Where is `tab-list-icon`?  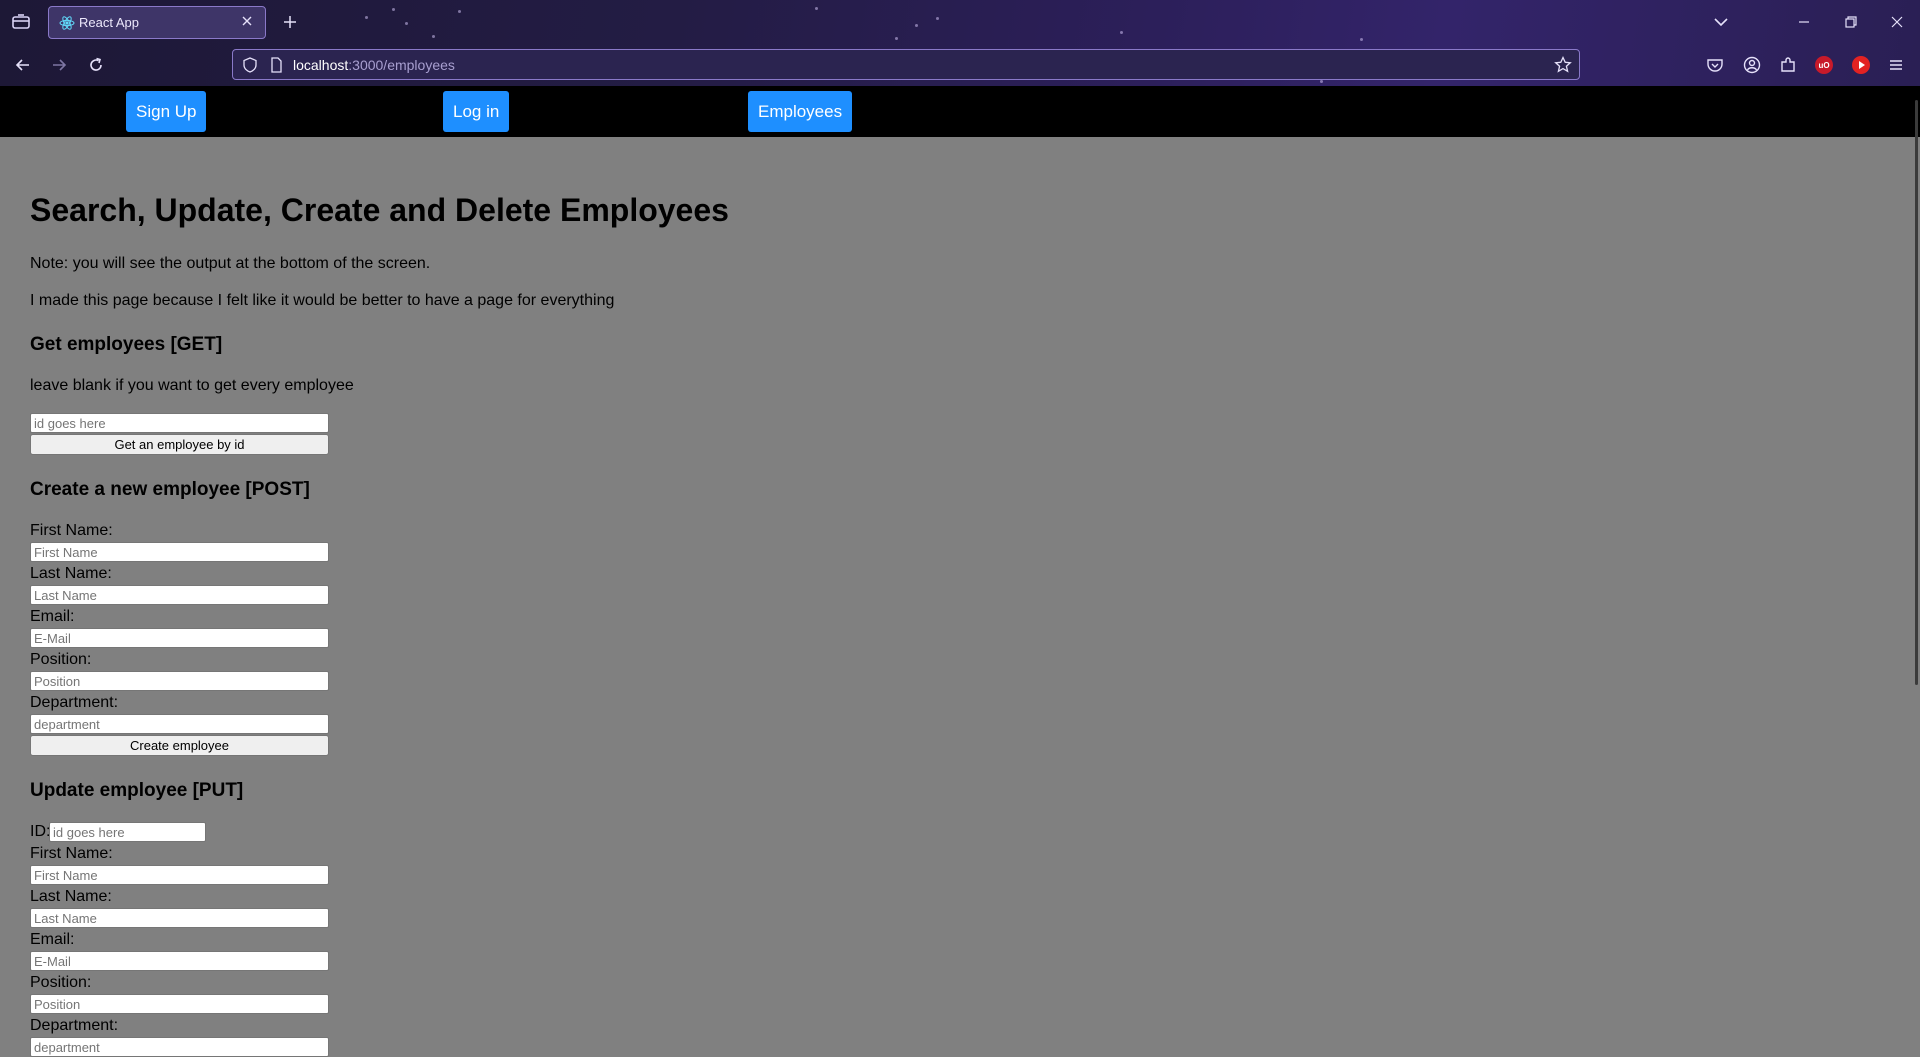
tab-list-icon is located at coordinates (21, 22).